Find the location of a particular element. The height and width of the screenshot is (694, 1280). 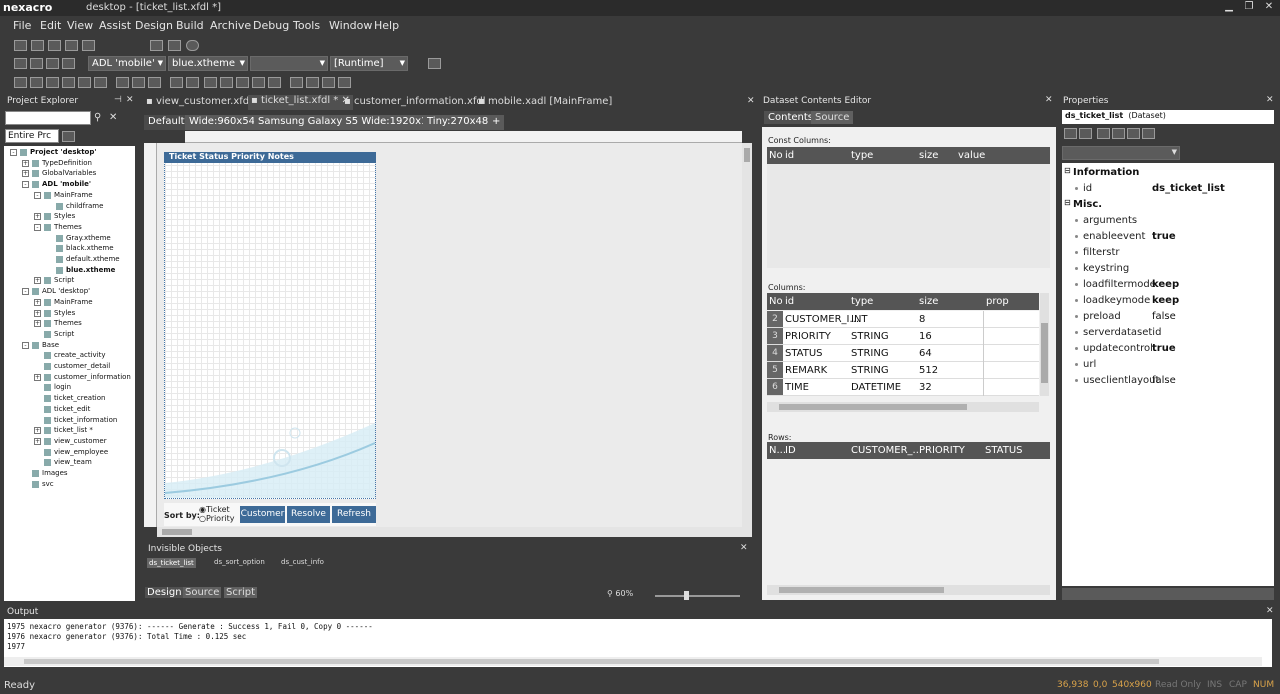

preview-icon is located at coordinates (312, 82).